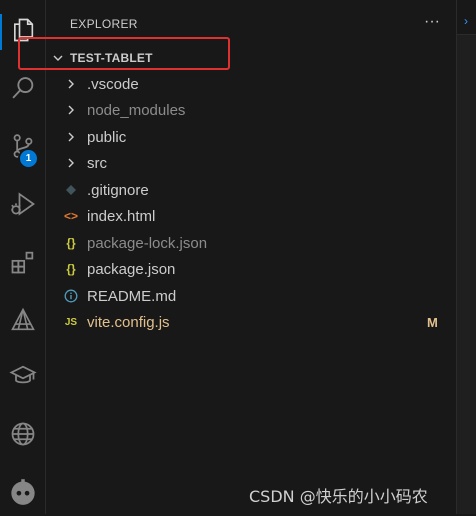 This screenshot has width=476, height=516. I want to click on globe-icon, so click(23, 434).